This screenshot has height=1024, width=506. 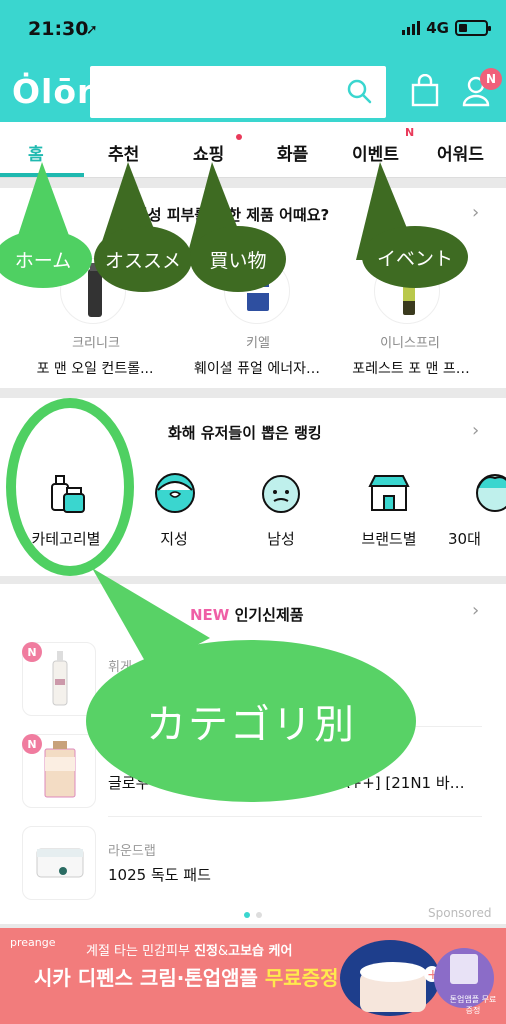 I want to click on pager-dot-active, so click(x=247, y=915).